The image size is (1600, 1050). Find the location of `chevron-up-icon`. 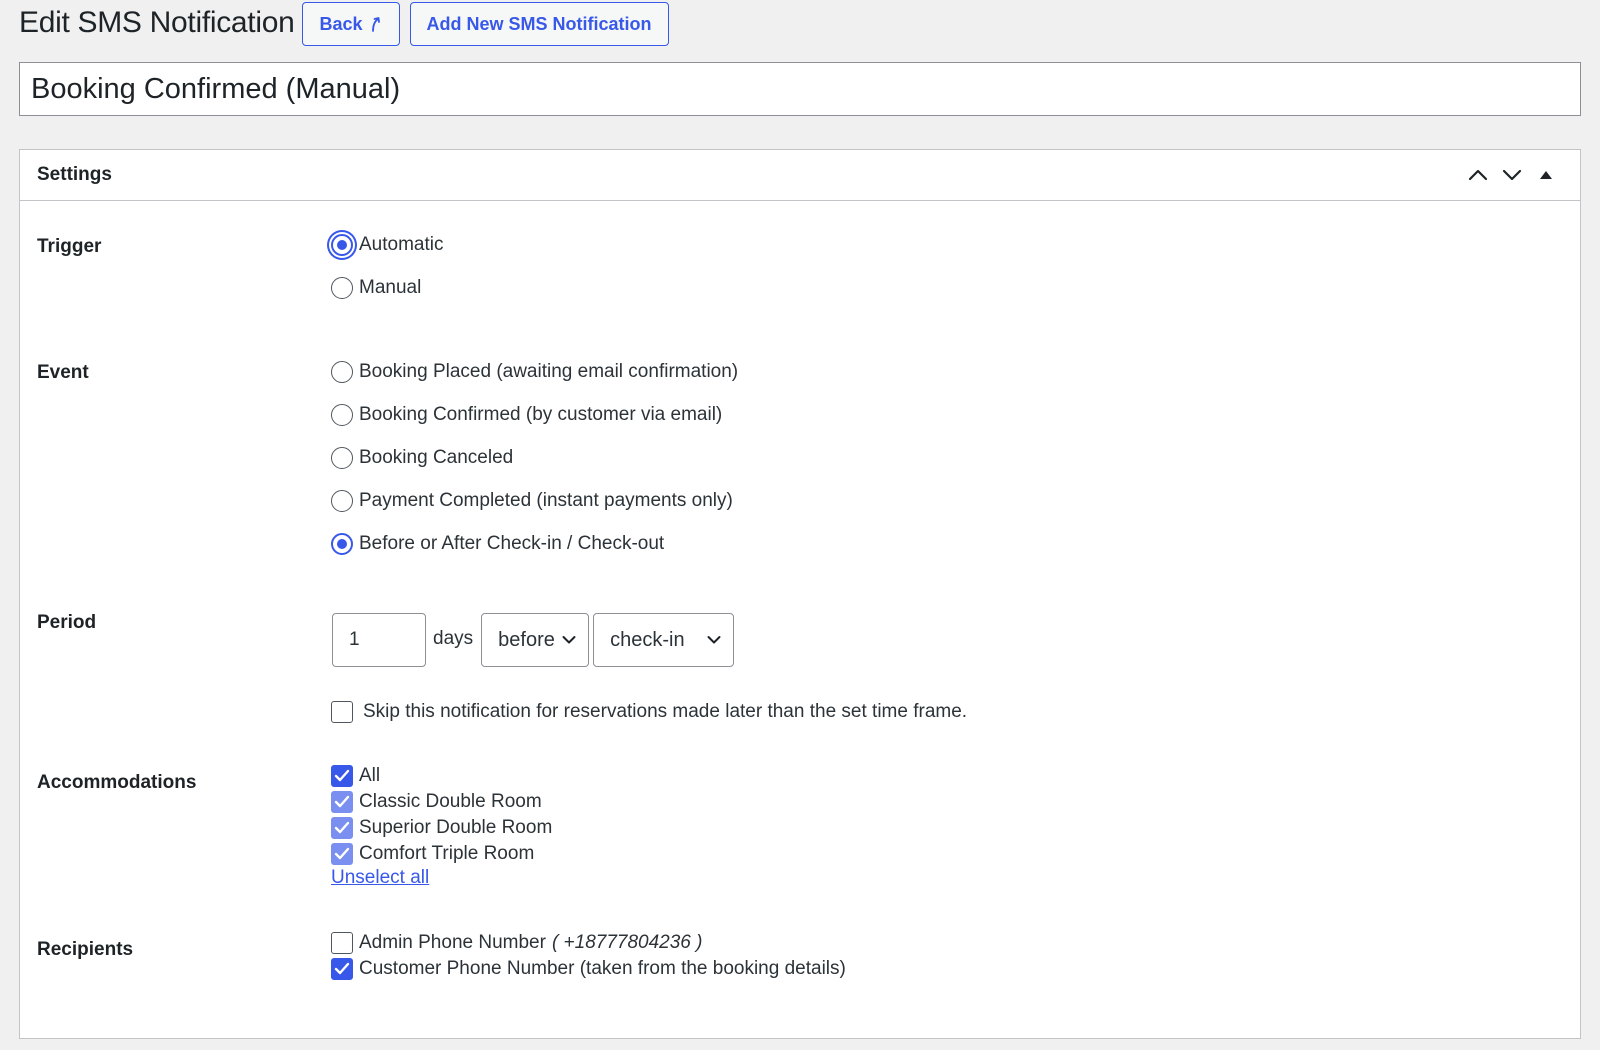

chevron-up-icon is located at coordinates (1478, 175).